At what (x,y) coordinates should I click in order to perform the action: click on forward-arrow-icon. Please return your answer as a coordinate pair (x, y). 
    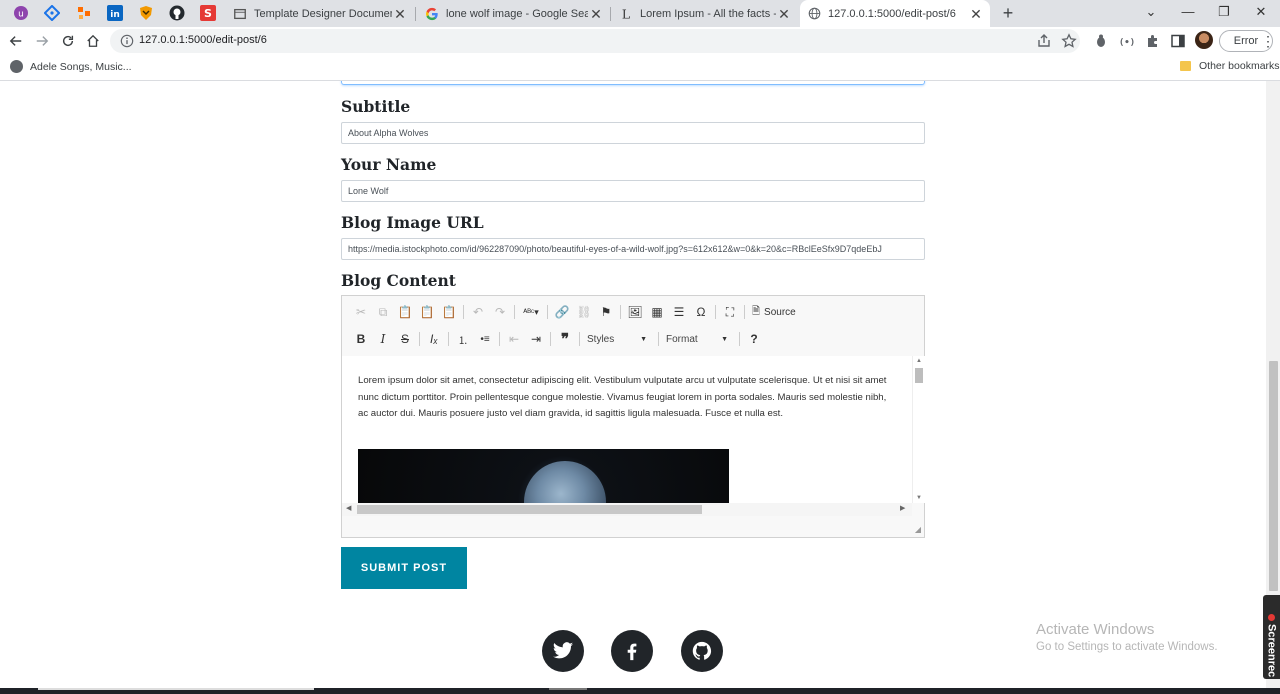
    Looking at the image, I should click on (42, 41).